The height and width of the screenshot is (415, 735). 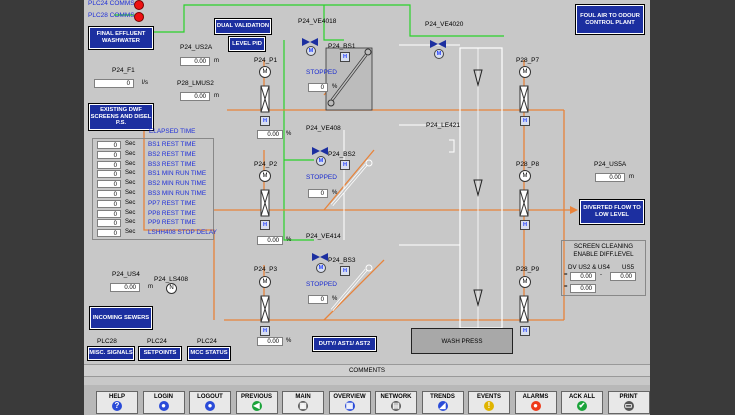 I want to click on nav-overview-button: OVERVIEW ▦, so click(x=349, y=402).